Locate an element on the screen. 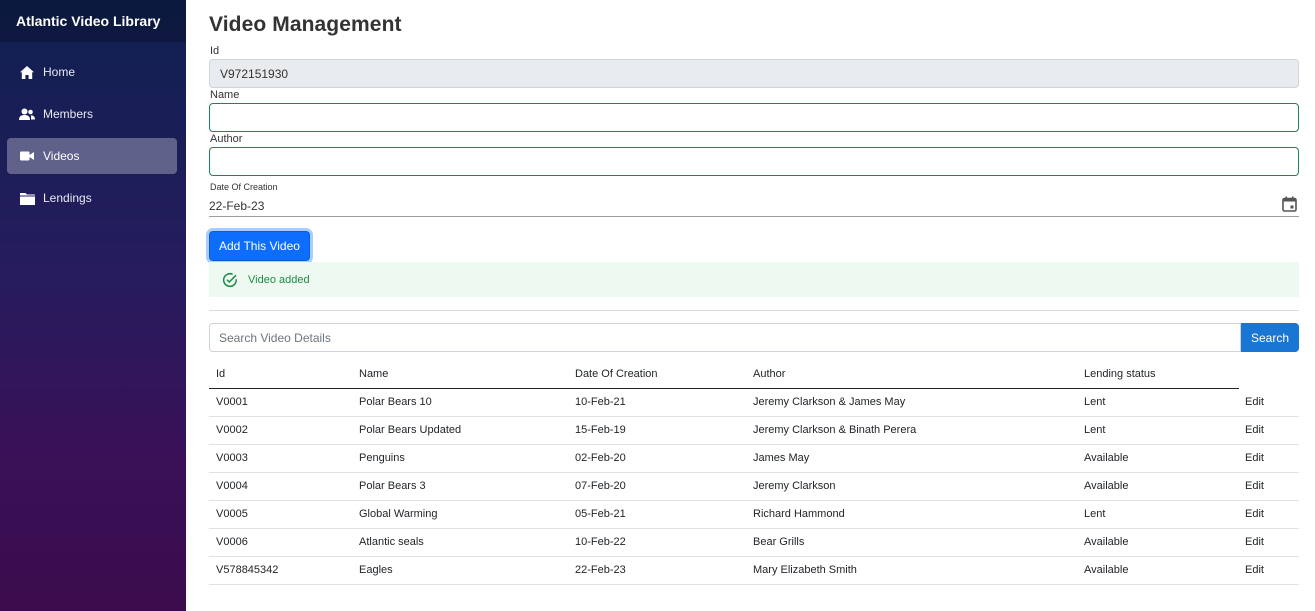 Image resolution: width=1315 pixels, height=611 pixels. date-label: Date Of Creation is located at coordinates (244, 187).